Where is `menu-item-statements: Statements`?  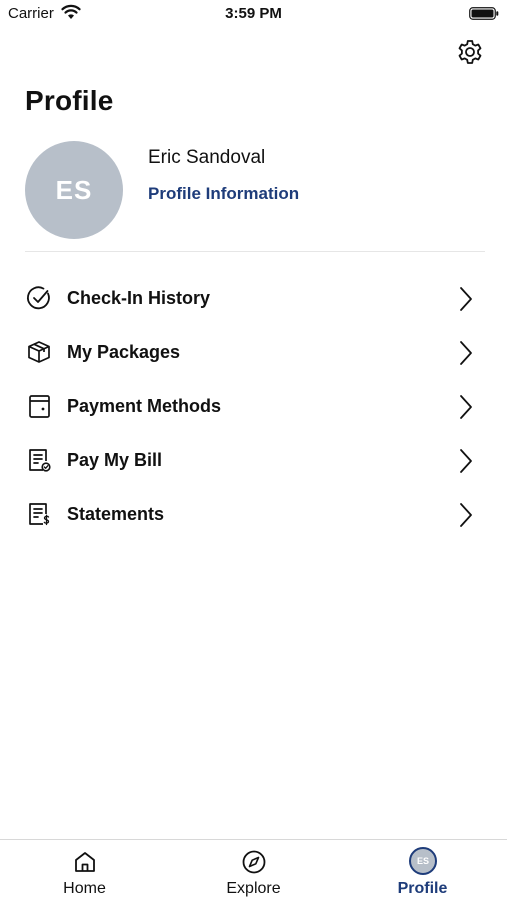 menu-item-statements: Statements is located at coordinates (253, 515).